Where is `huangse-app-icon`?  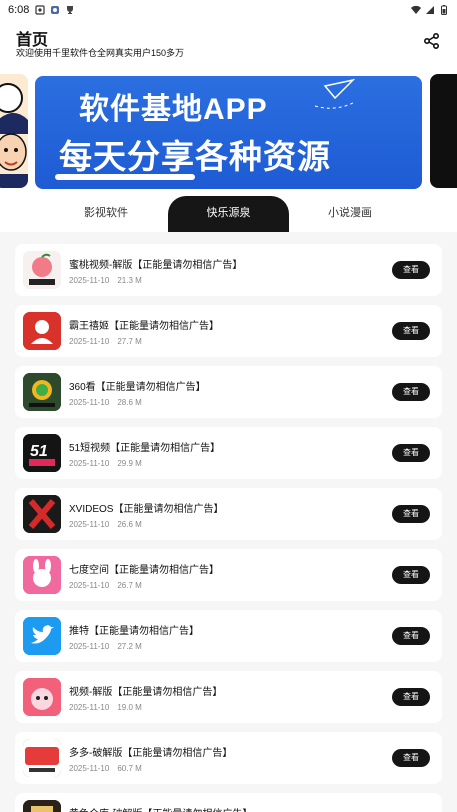 huangse-app-icon is located at coordinates (42, 806).